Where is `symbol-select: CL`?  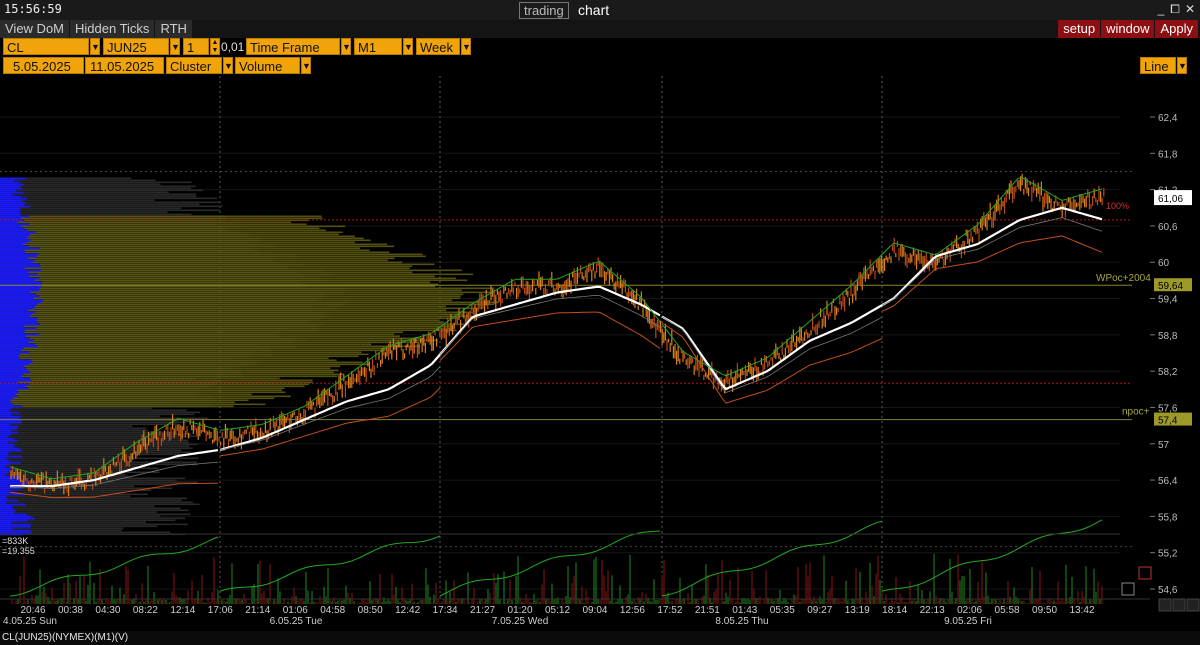 symbol-select: CL is located at coordinates (46, 46).